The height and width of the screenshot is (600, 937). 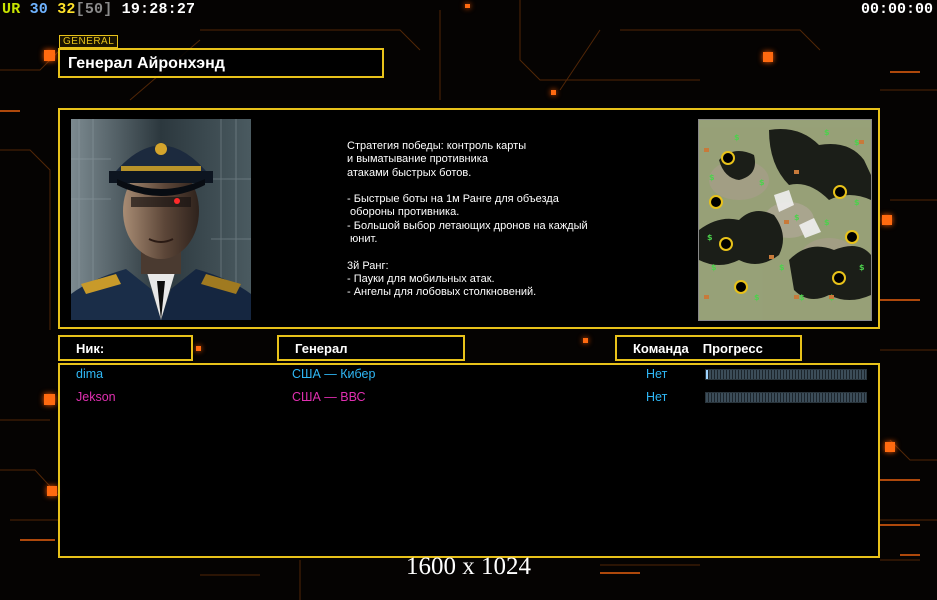 What do you see at coordinates (896, 9) in the screenshot?
I see `game-timer: 00:00:00` at bounding box center [896, 9].